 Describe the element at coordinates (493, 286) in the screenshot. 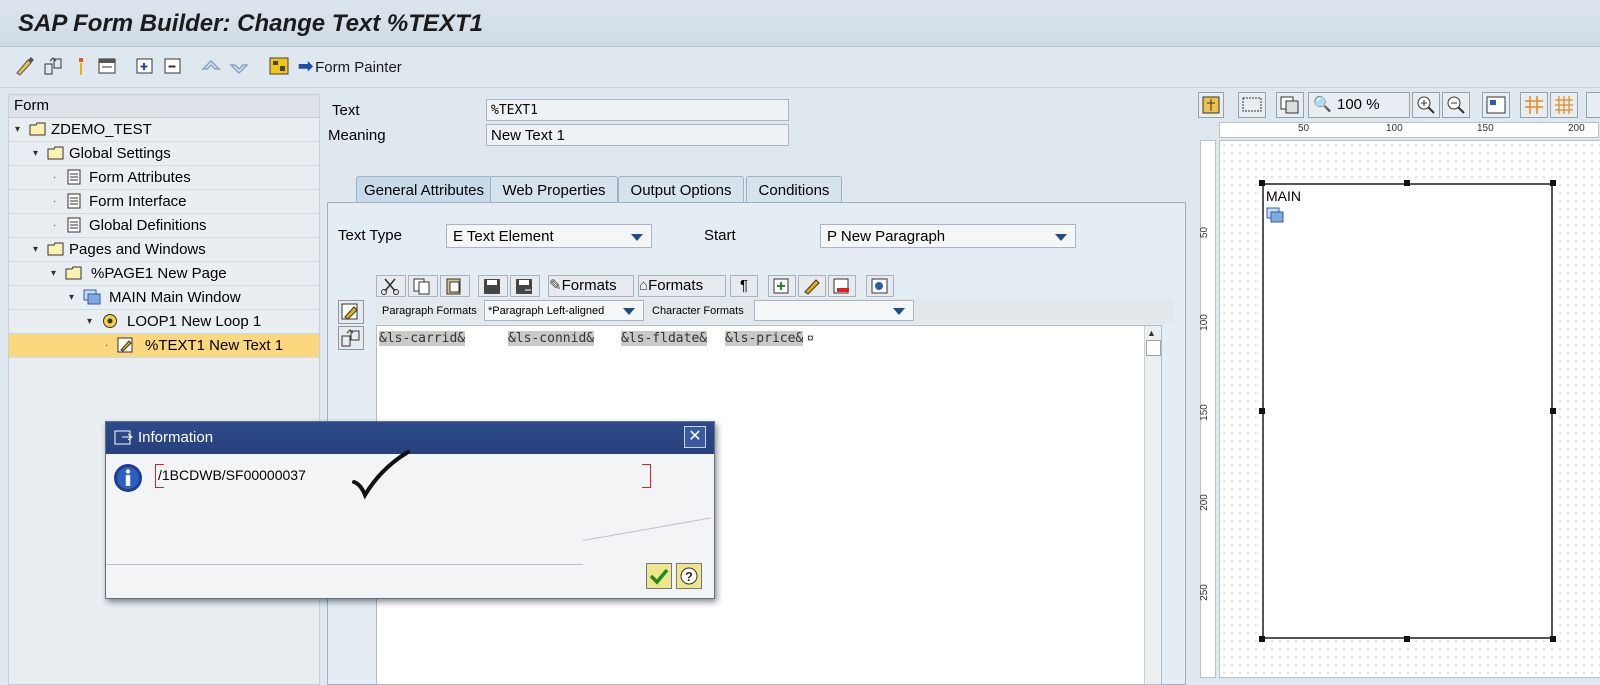

I see `save-button` at that location.